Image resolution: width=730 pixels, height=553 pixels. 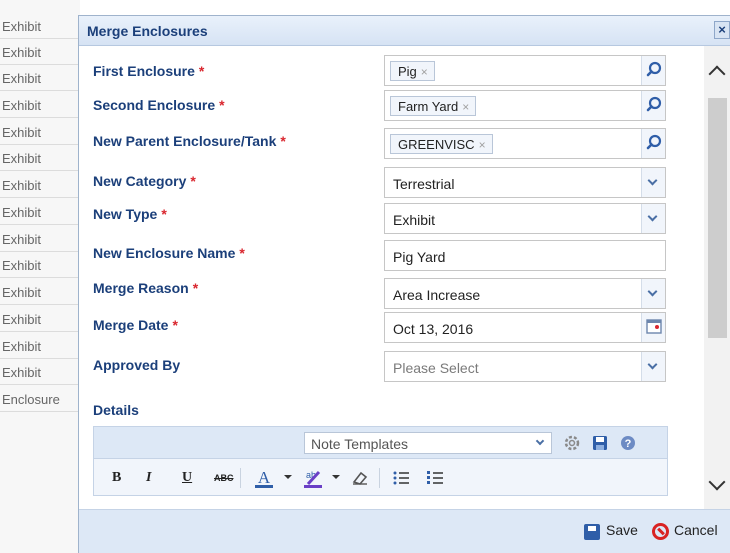 What do you see at coordinates (525, 327) in the screenshot?
I see `merge-date-input: Oct 13, 2016` at bounding box center [525, 327].